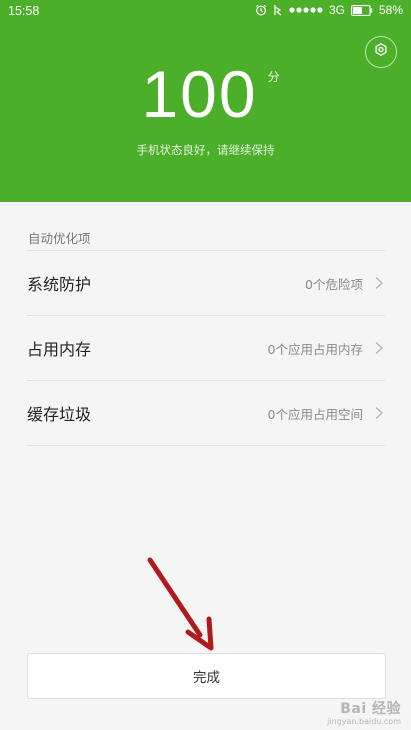 The width and height of the screenshot is (411, 730). Describe the element at coordinates (273, 77) in the screenshot. I see `score-unit: 分` at that location.